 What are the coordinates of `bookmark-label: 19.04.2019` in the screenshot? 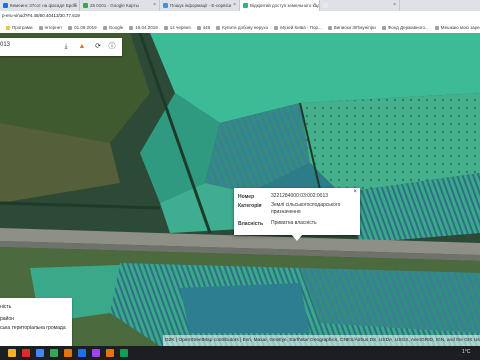 It's located at (146, 27).